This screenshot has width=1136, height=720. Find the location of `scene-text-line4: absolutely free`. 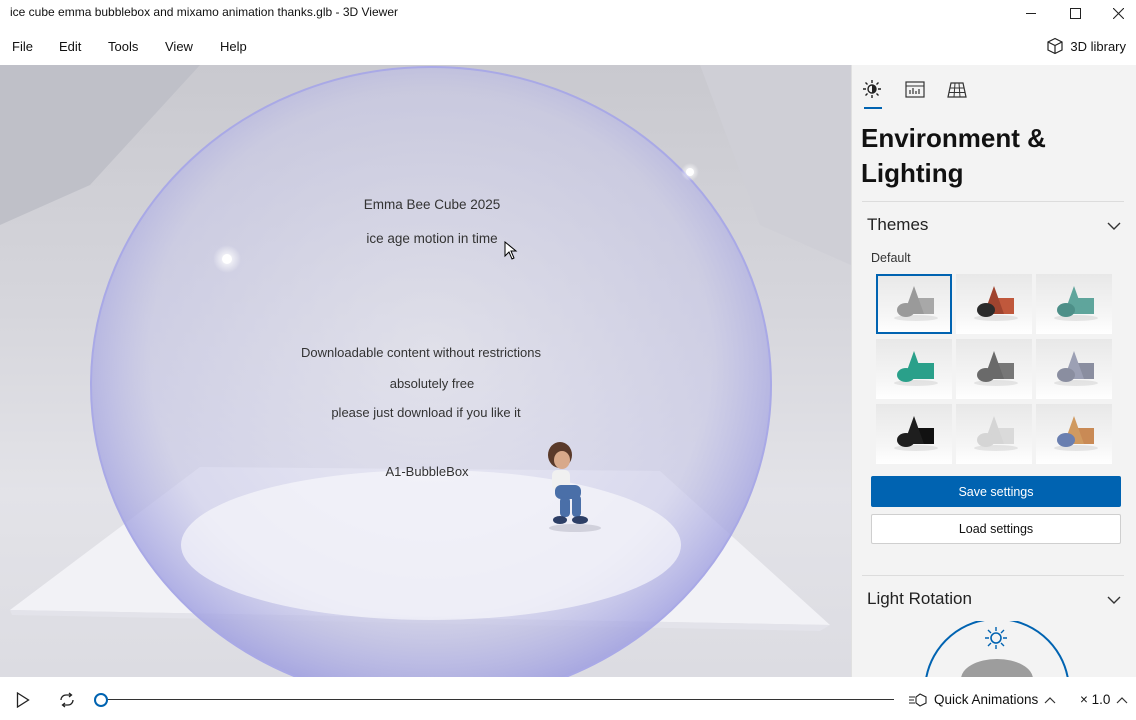

scene-text-line4: absolutely free is located at coordinates (432, 383).